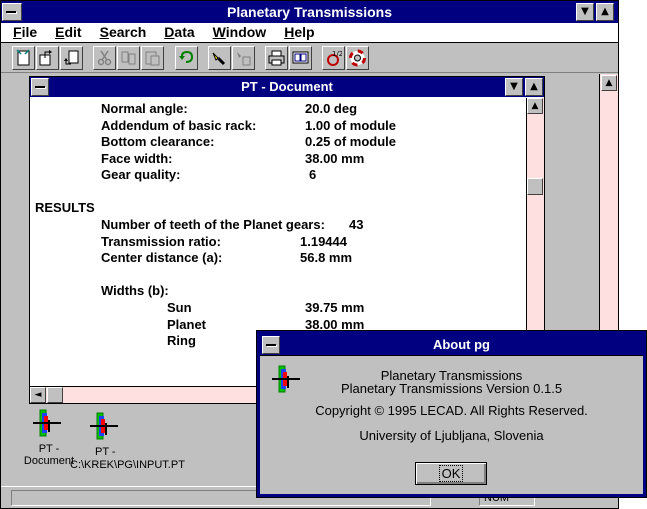 The height and width of the screenshot is (509, 647). I want to click on document-maximize-button: ▲, so click(534, 87).